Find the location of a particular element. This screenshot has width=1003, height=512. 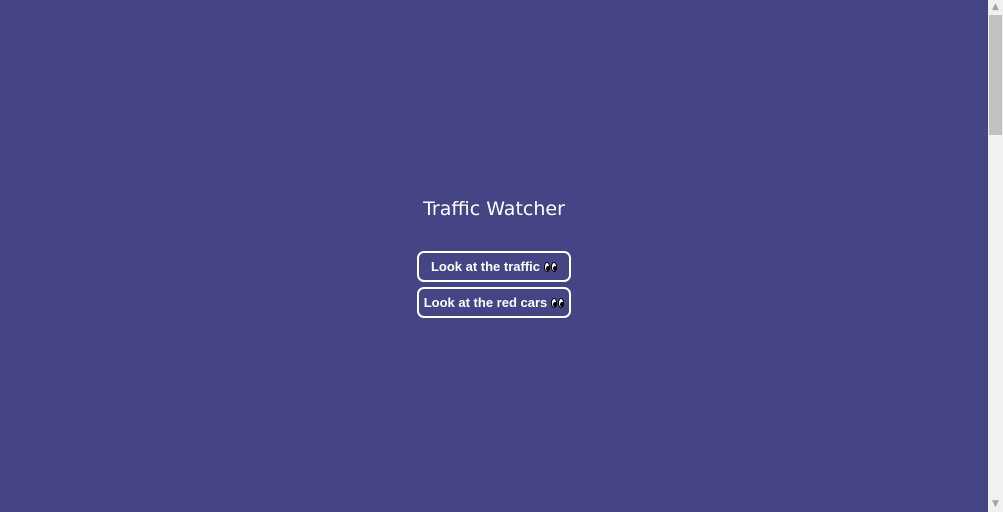

scroll-up-icon: ▲ is located at coordinates (995, 7).